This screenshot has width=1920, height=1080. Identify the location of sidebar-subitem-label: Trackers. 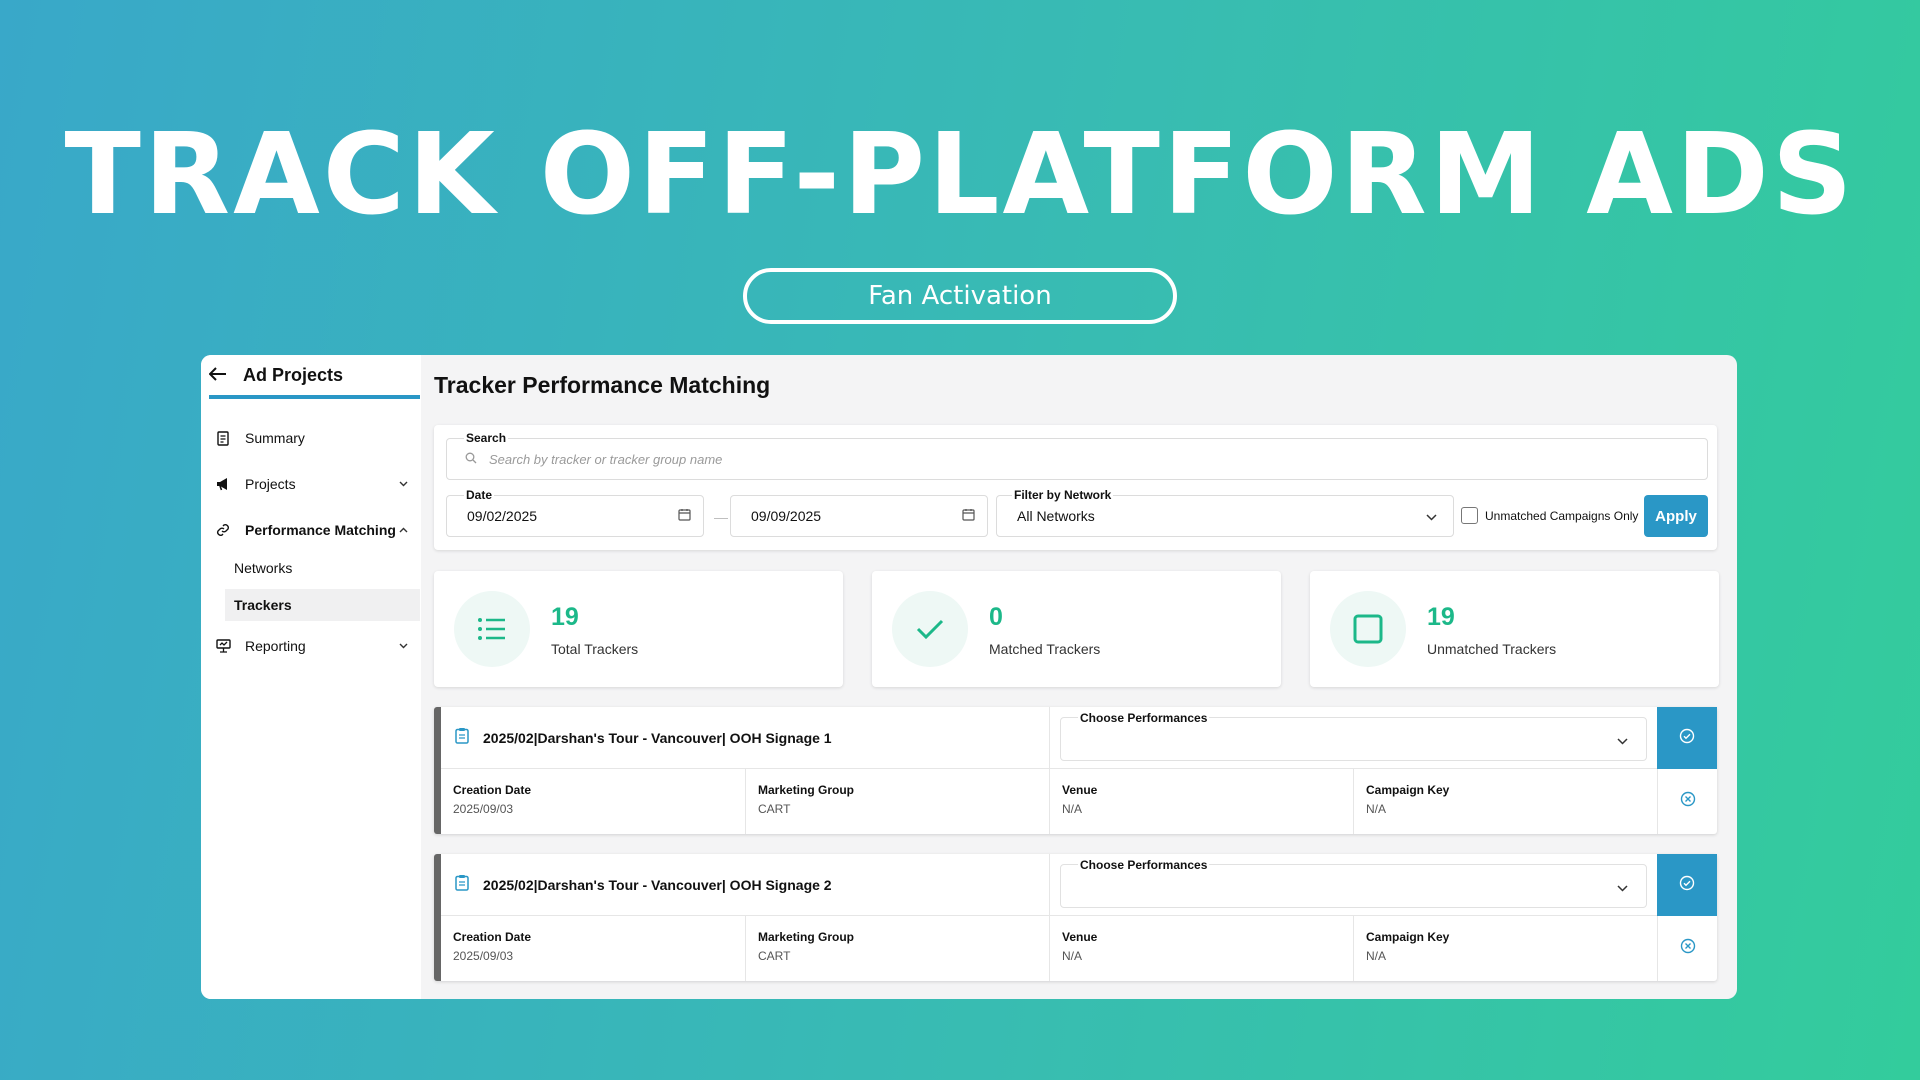
(263, 605).